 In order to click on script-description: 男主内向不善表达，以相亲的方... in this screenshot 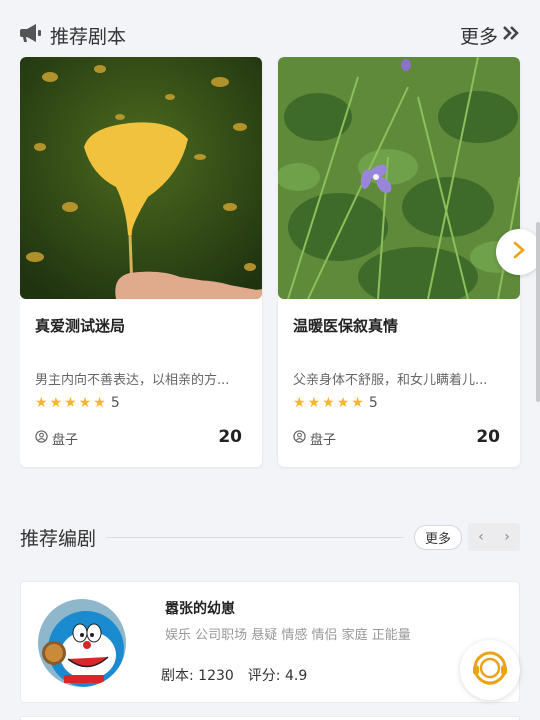, I will do `click(132, 380)`.